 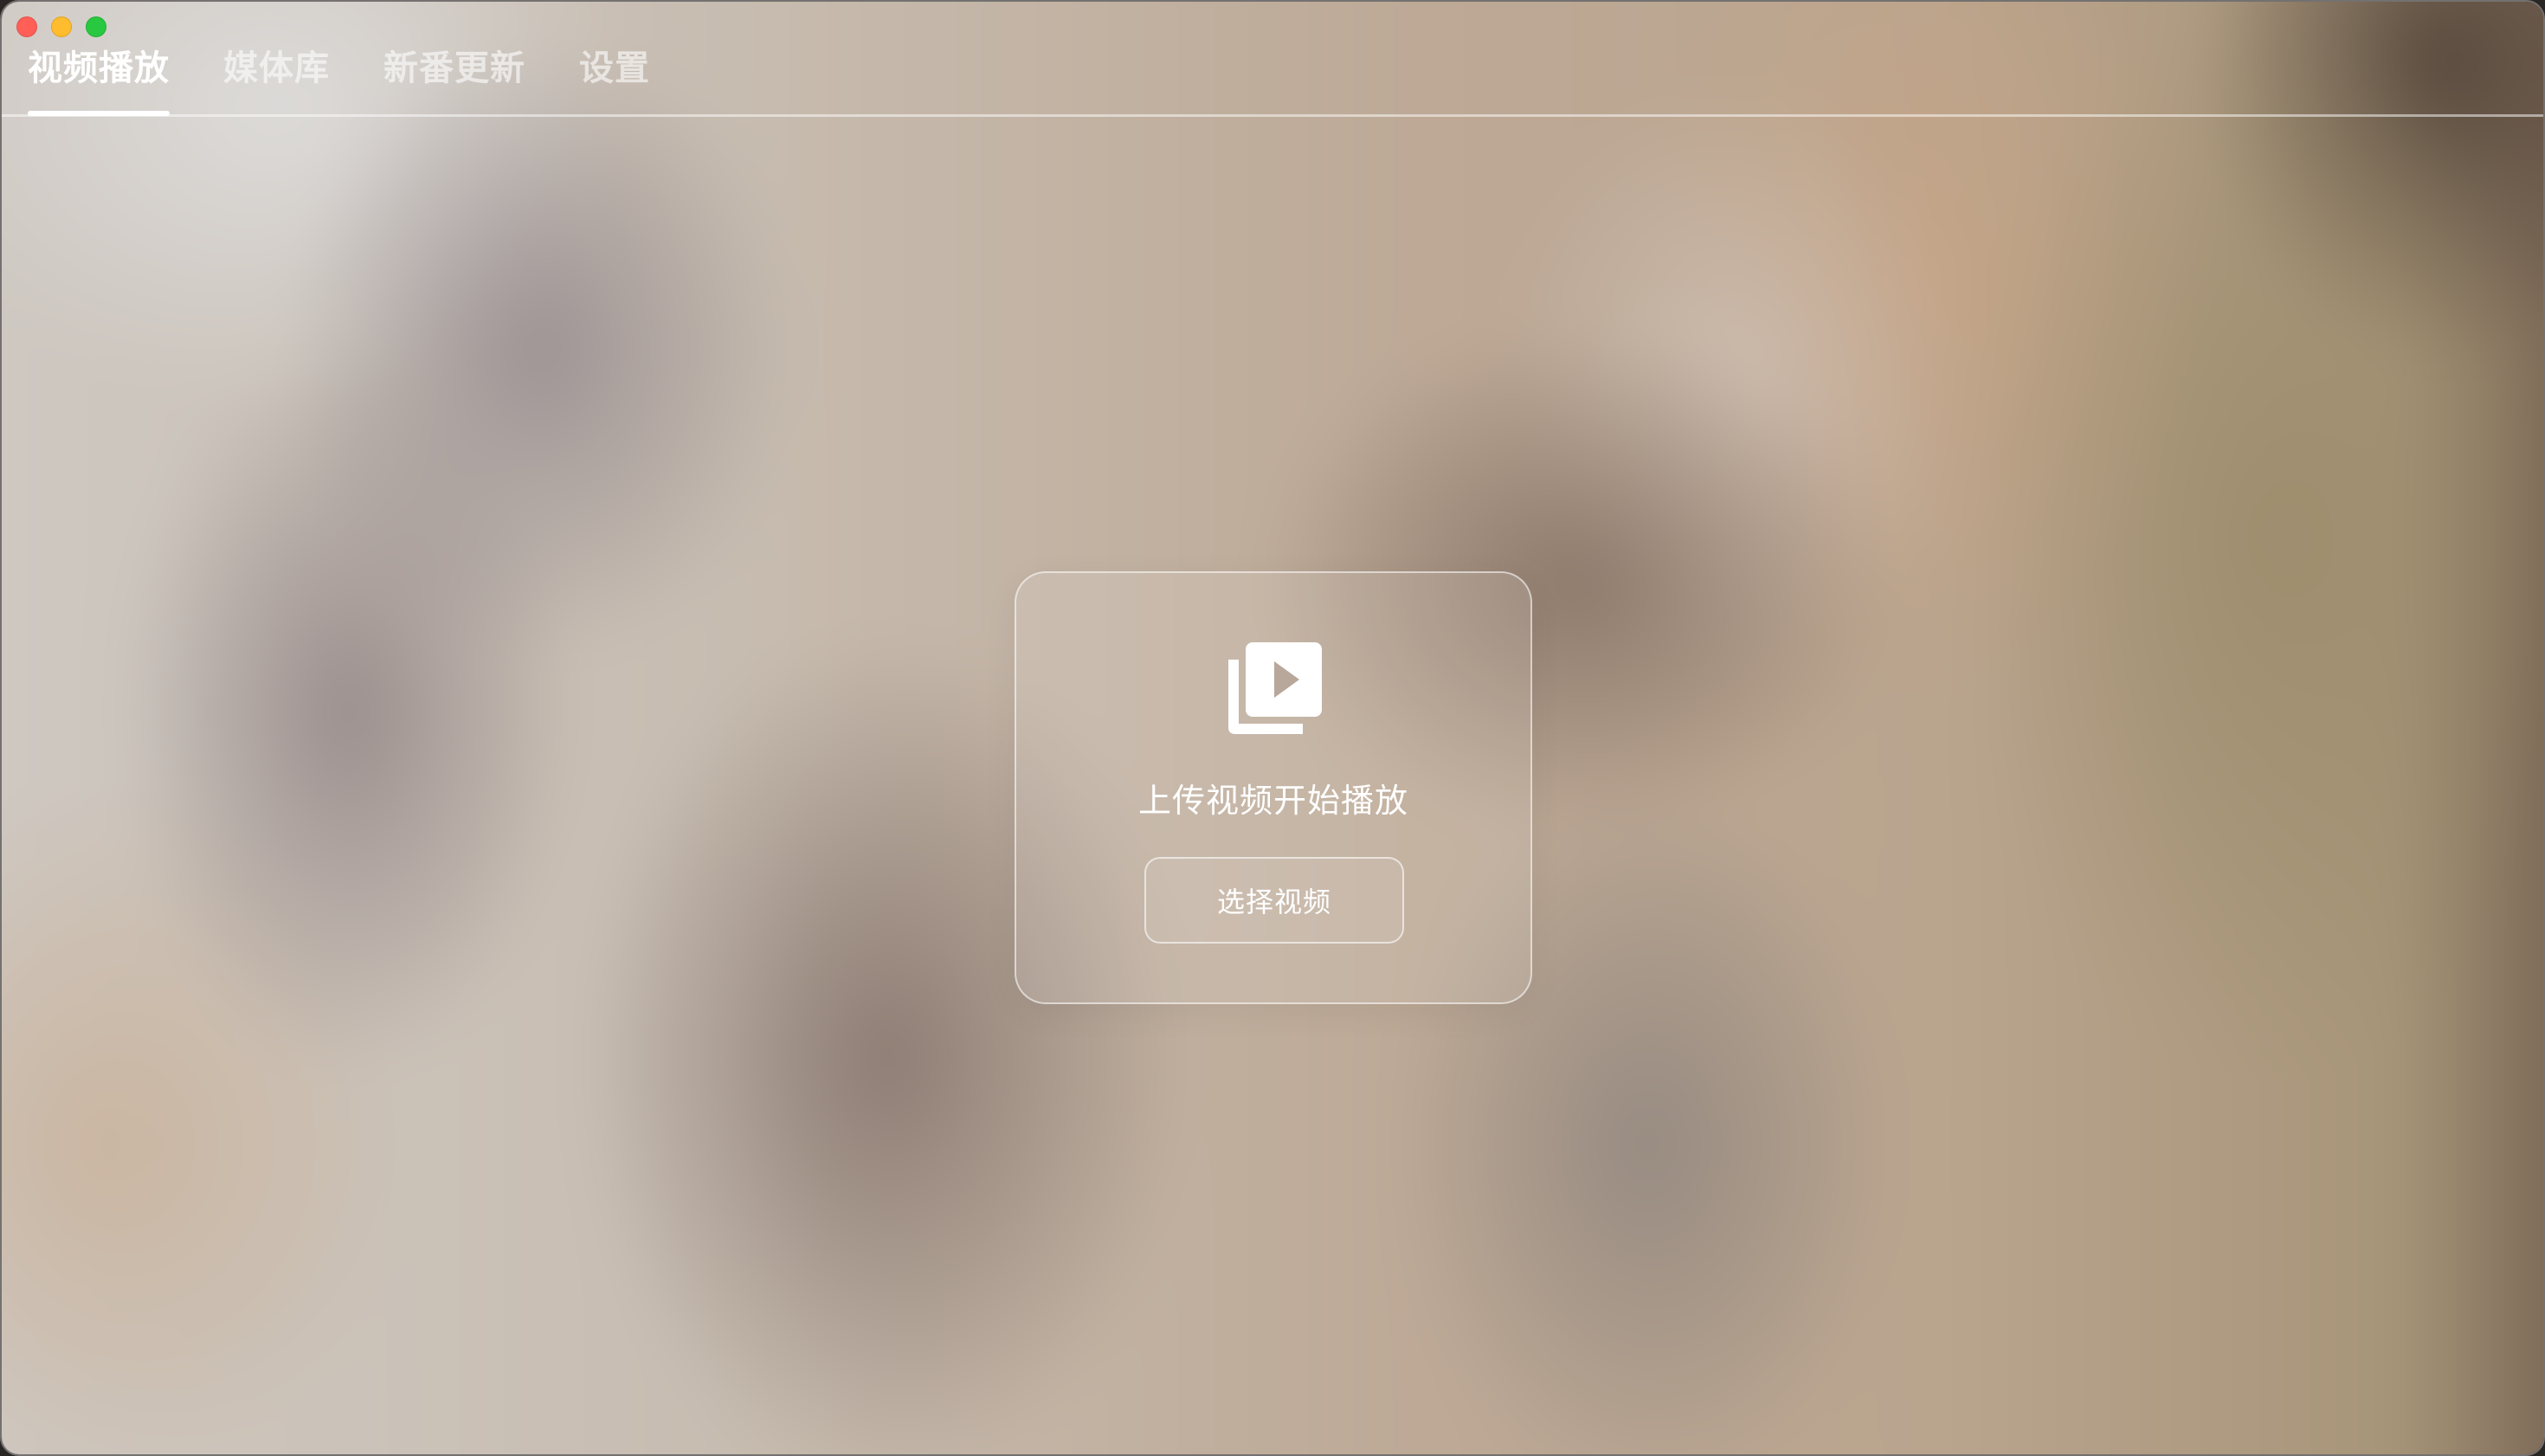 I want to click on tab-list: 视频播放 媒体库 新番更新 设置, so click(x=366, y=78).